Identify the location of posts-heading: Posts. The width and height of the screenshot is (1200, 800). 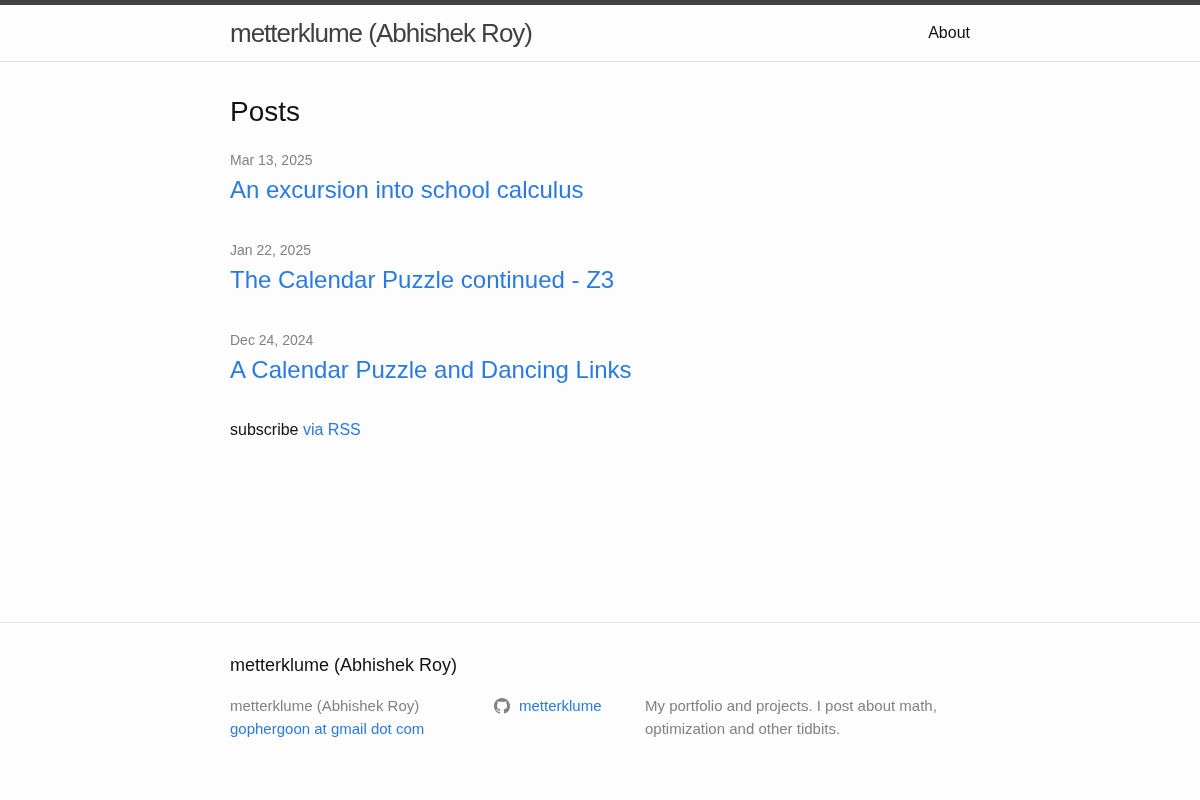
(266, 112).